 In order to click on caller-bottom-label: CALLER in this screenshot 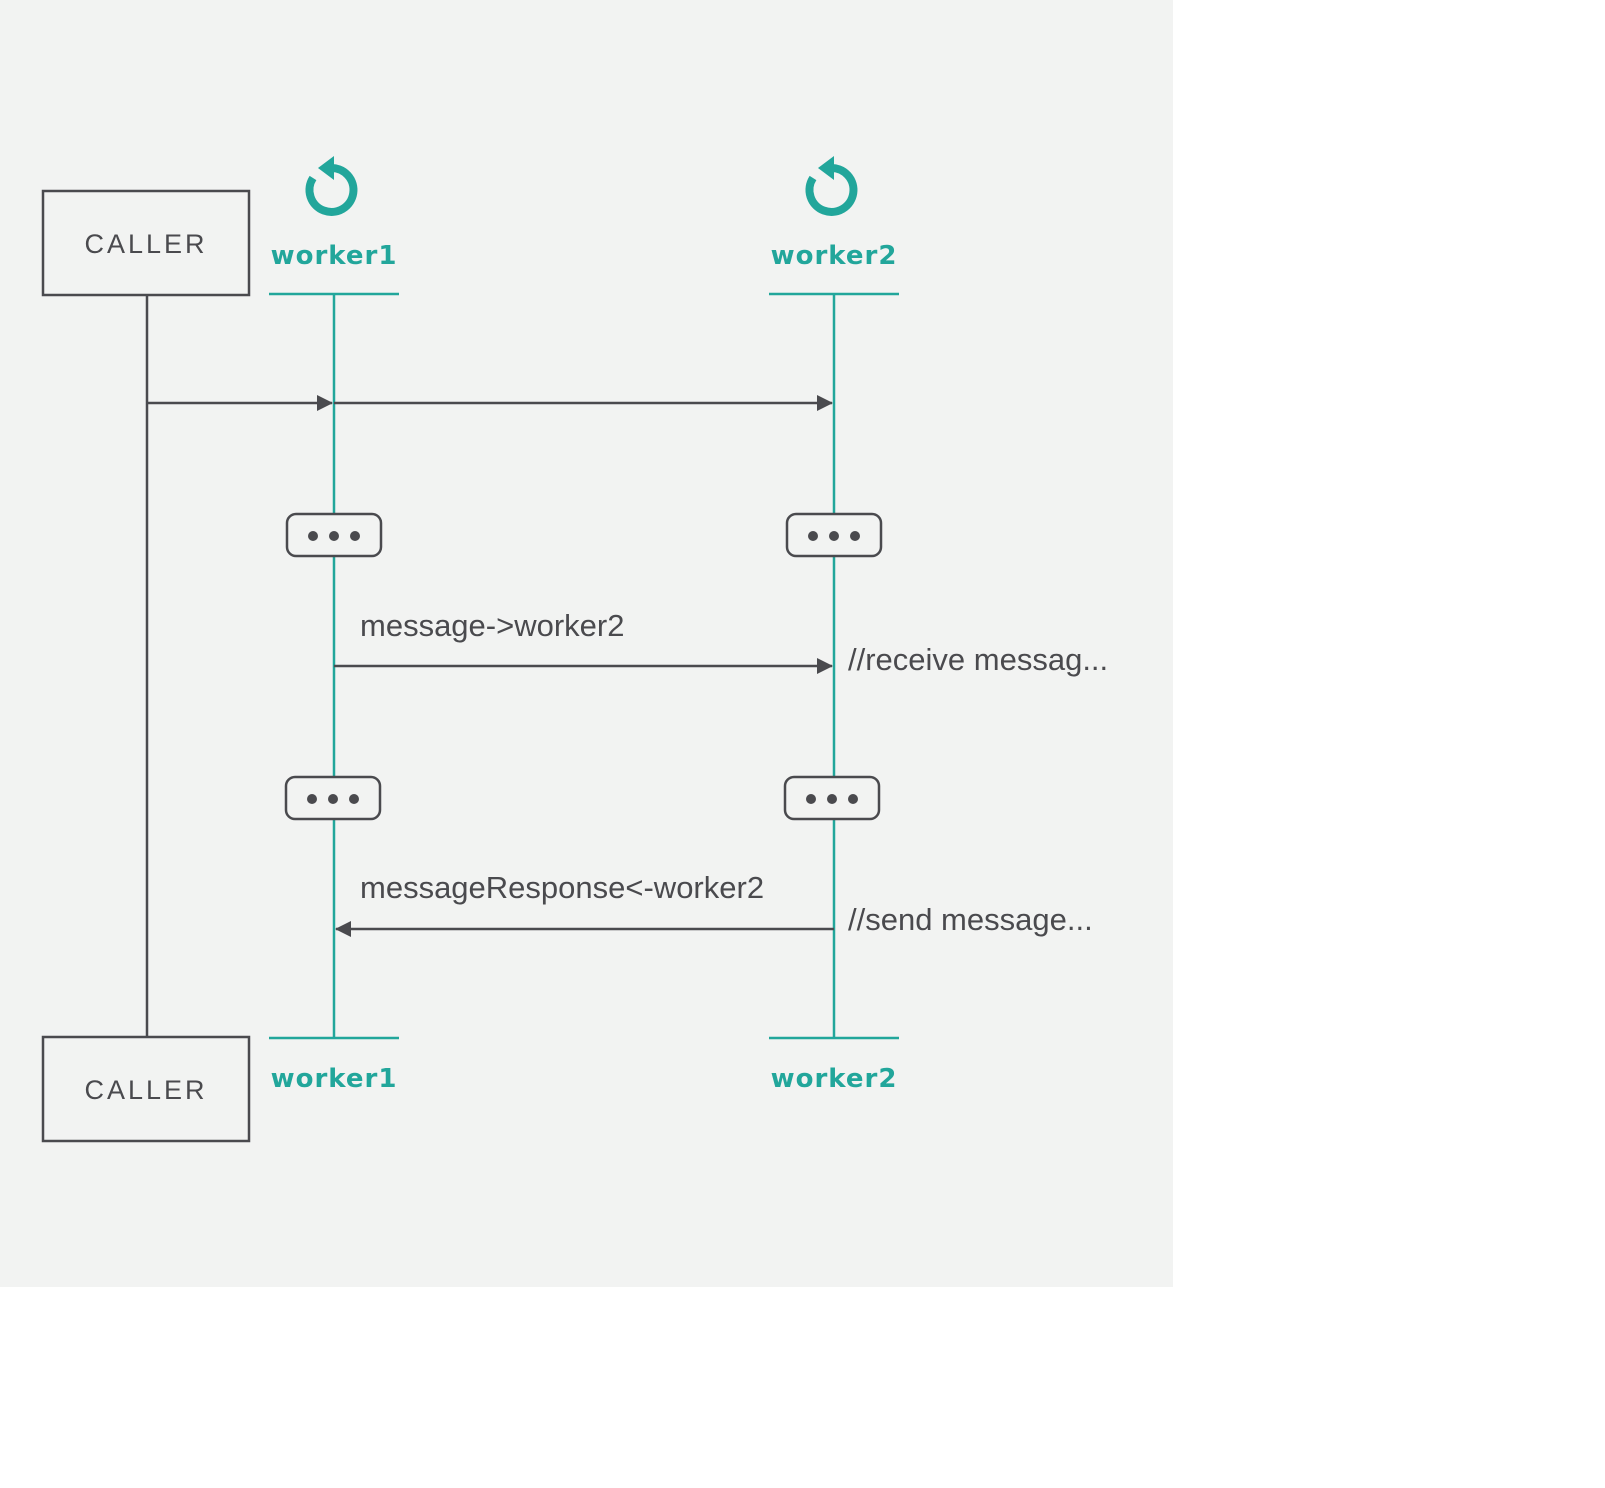, I will do `click(145, 1090)`.